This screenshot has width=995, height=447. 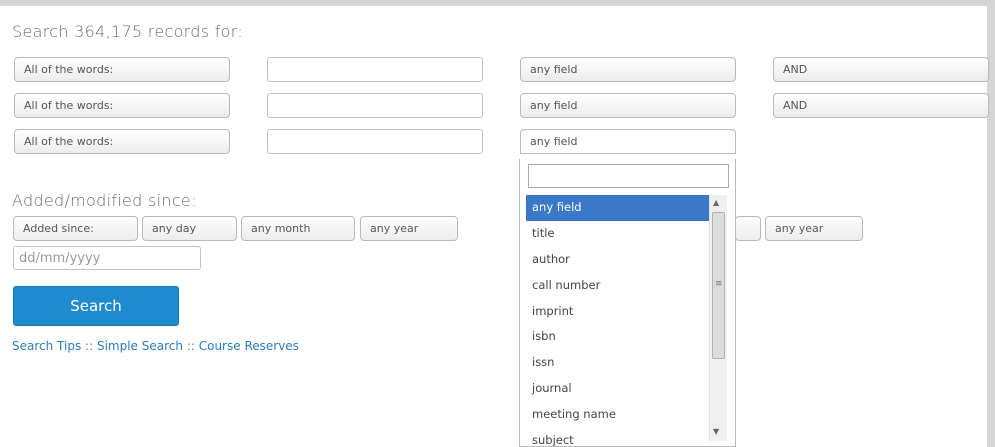 What do you see at coordinates (628, 176) in the screenshot?
I see `dropdown-filter-input` at bounding box center [628, 176].